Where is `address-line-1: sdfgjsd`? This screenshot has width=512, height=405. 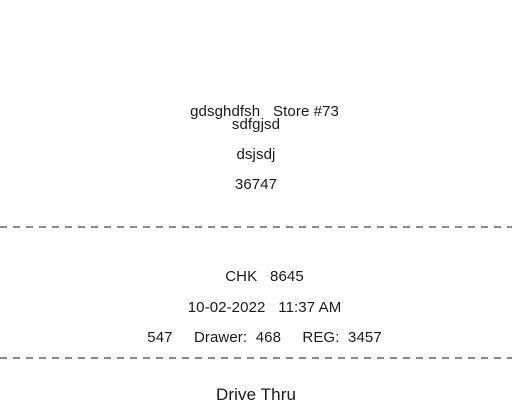 address-line-1: sdfgjsd is located at coordinates (256, 124).